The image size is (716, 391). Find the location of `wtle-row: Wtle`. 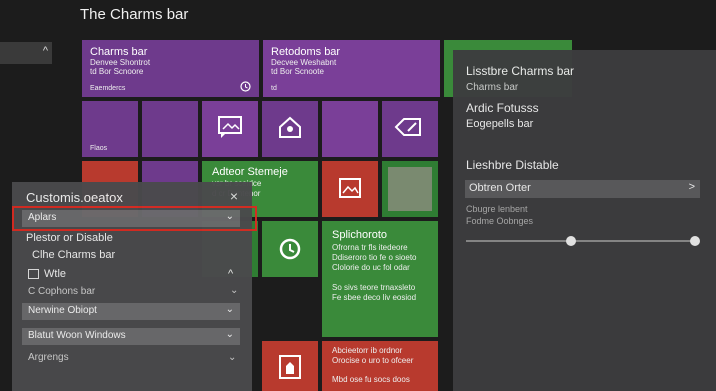

wtle-row: Wtle is located at coordinates (47, 274).